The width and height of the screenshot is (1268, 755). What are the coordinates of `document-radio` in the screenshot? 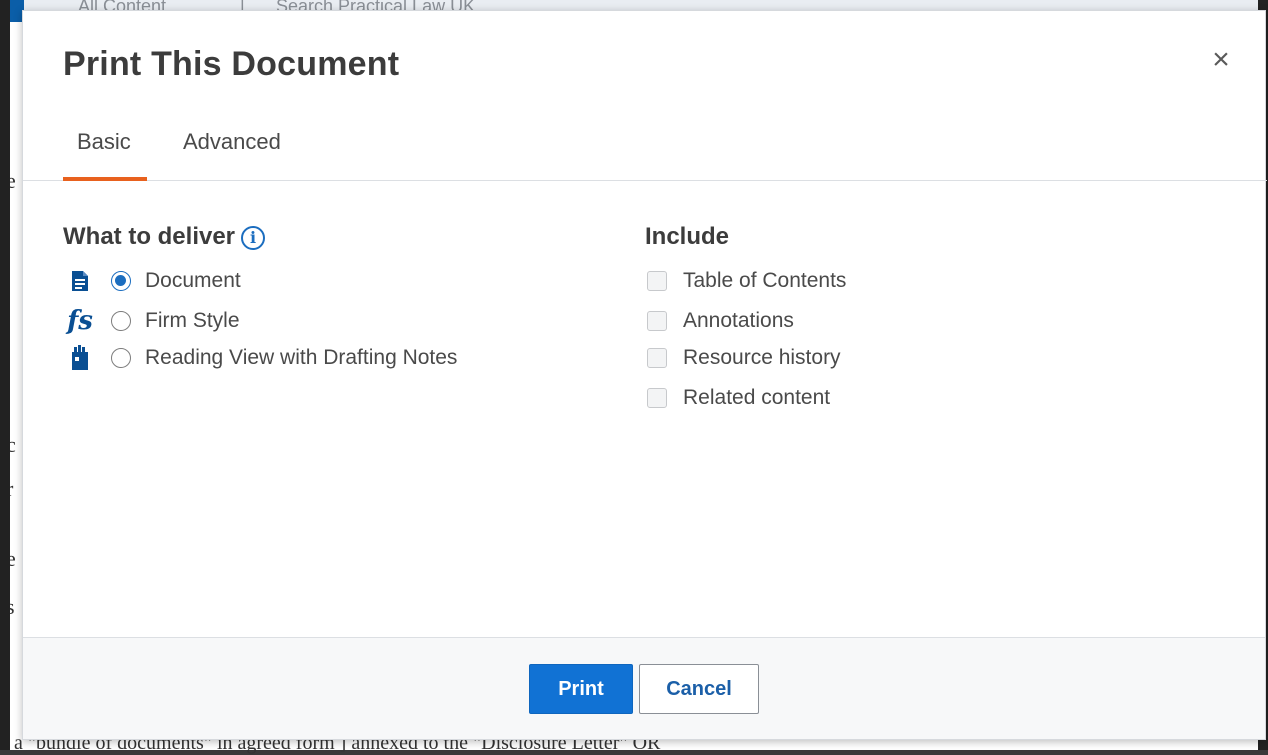 It's located at (121, 281).